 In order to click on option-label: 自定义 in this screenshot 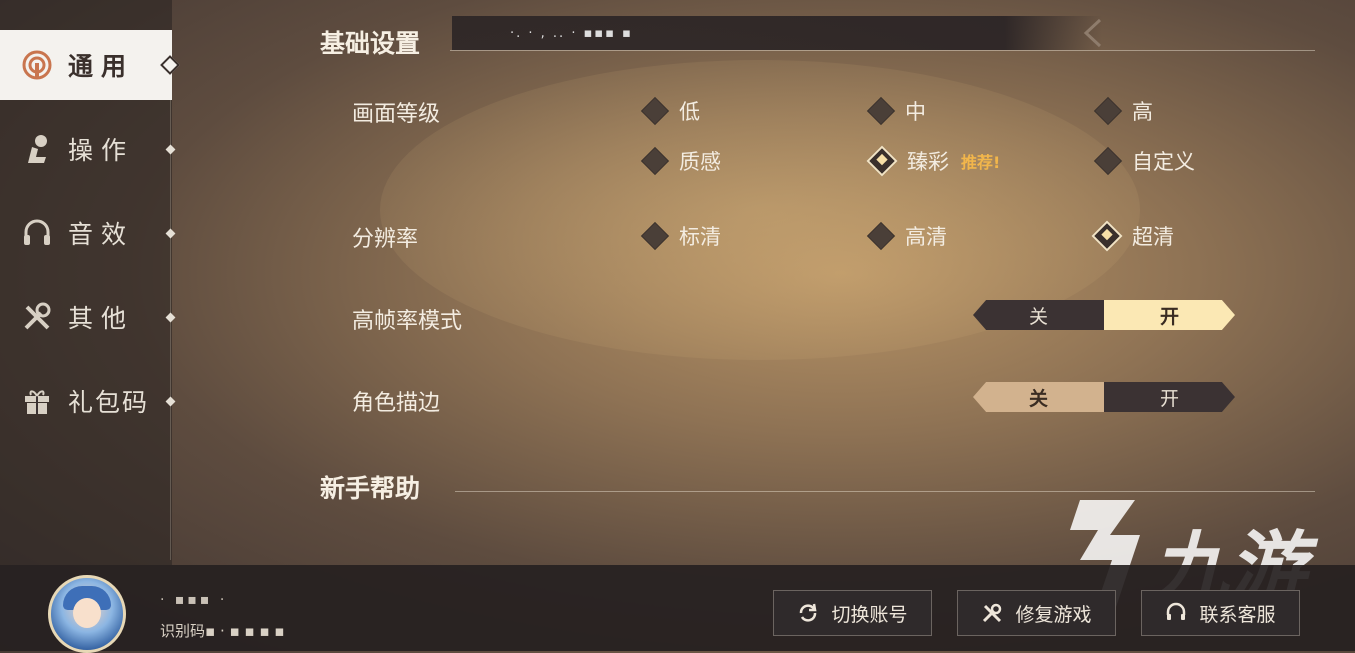, I will do `click(1163, 162)`.